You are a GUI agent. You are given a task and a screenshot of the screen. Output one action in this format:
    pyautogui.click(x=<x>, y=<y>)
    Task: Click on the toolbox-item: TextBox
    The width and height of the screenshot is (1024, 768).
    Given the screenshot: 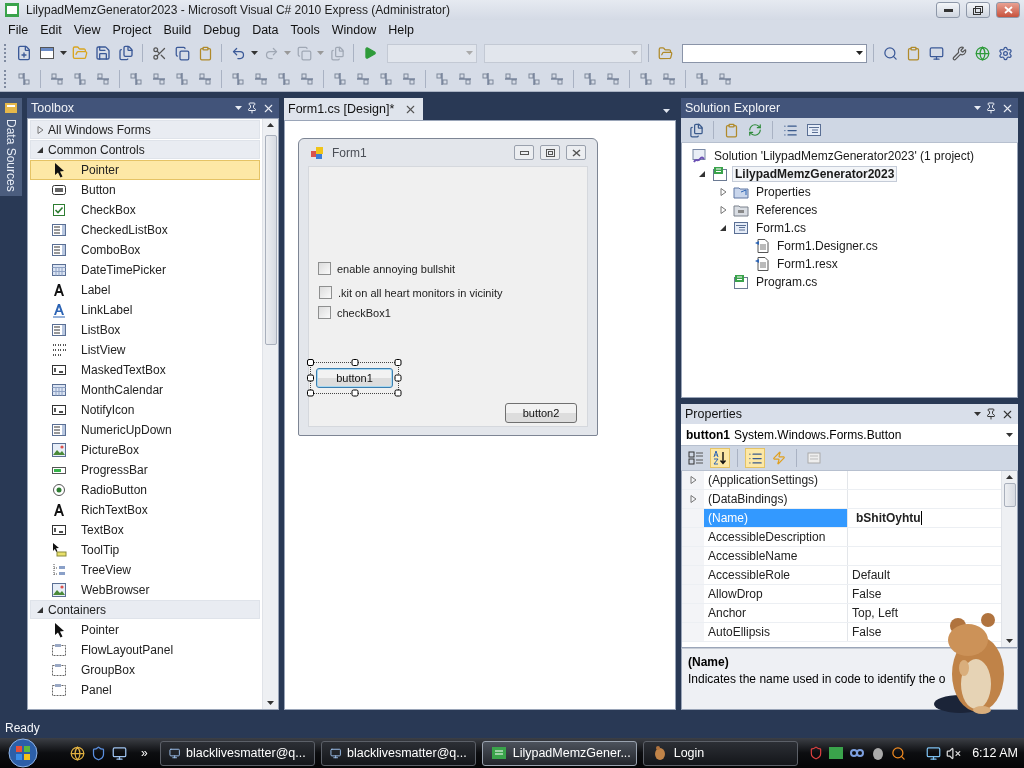 What is the action you would take?
    pyautogui.click(x=145, y=530)
    